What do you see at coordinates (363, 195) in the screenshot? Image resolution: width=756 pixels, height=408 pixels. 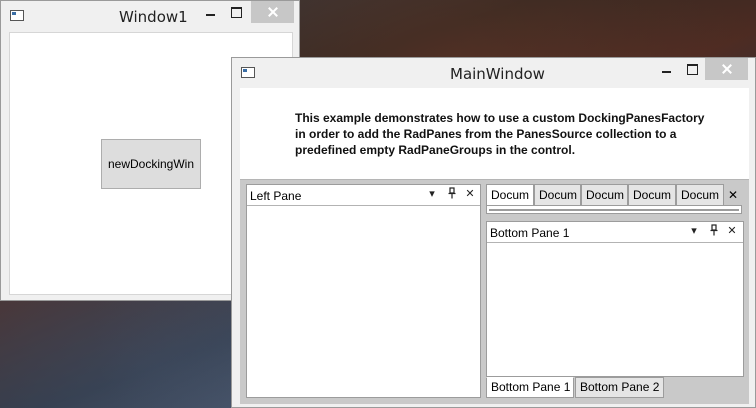 I see `left-pane-header: Left Pane ▾ ✕` at bounding box center [363, 195].